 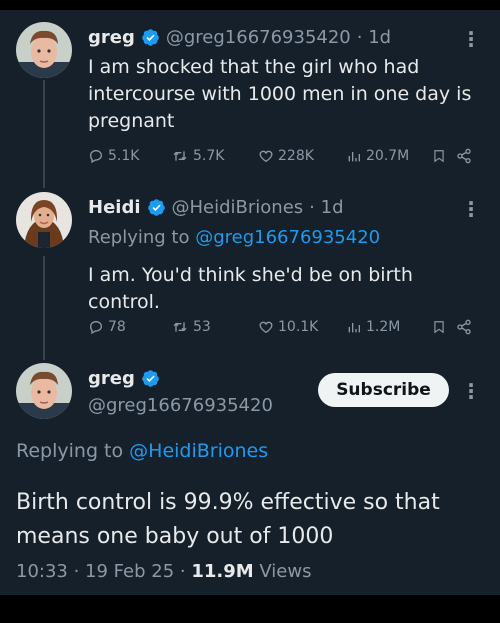 I want to click on replying-to: Replying to @greg16676935420, so click(x=234, y=237).